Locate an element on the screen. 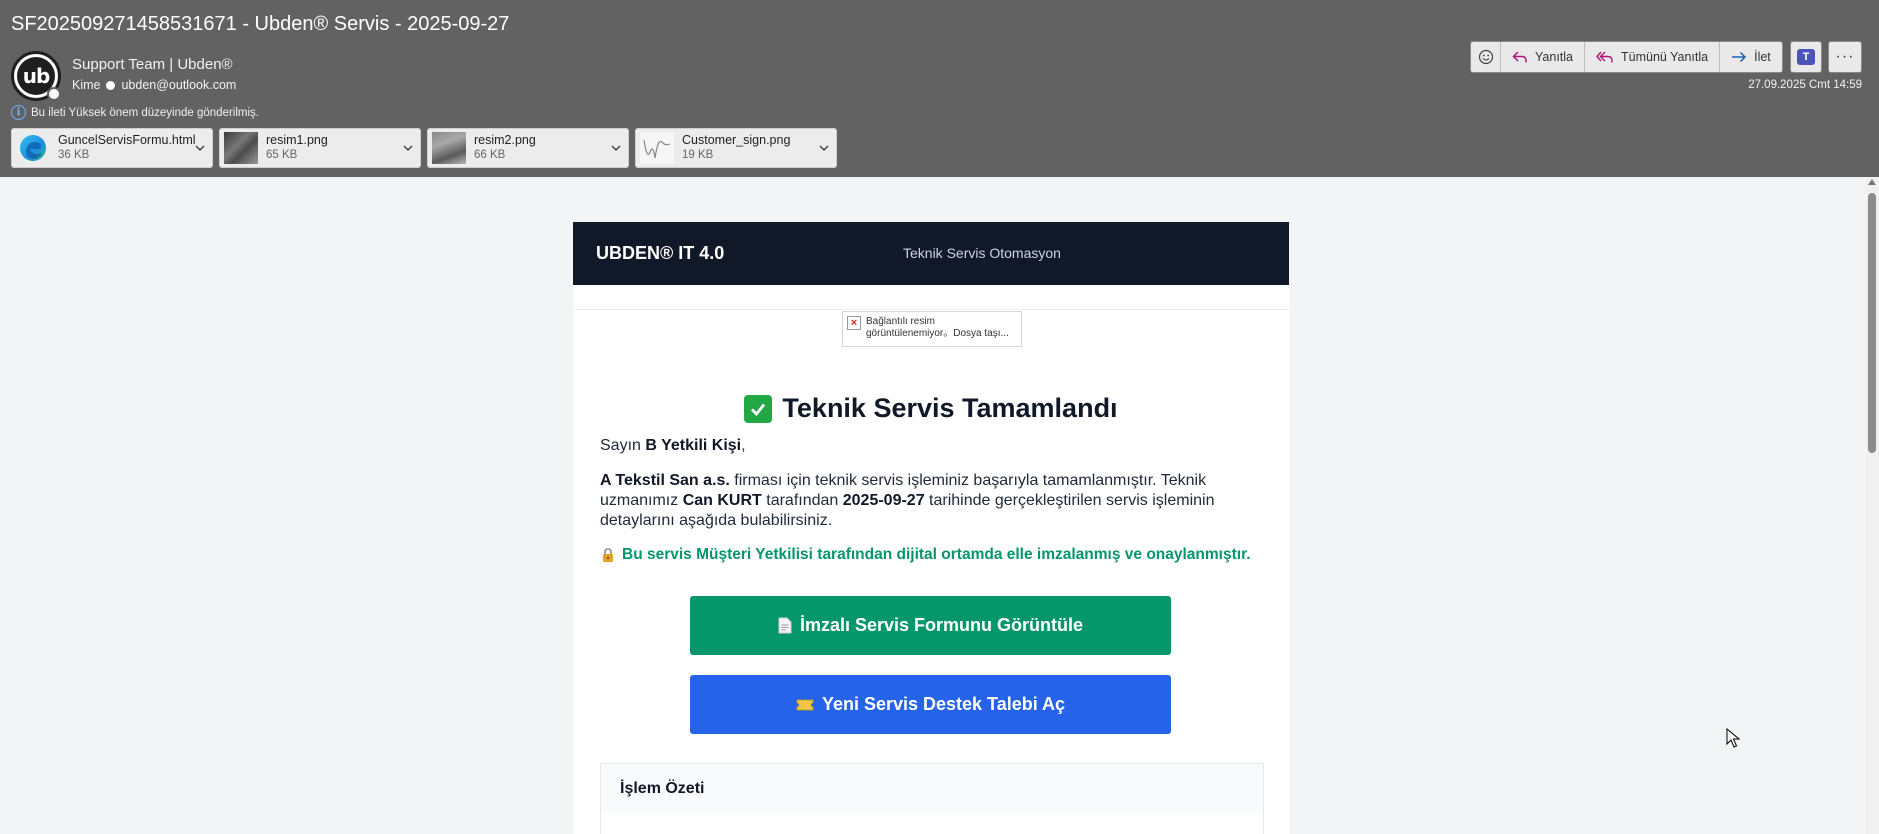 This screenshot has height=834, width=1879. reply-button: Yanıtla is located at coordinates (1543, 57).